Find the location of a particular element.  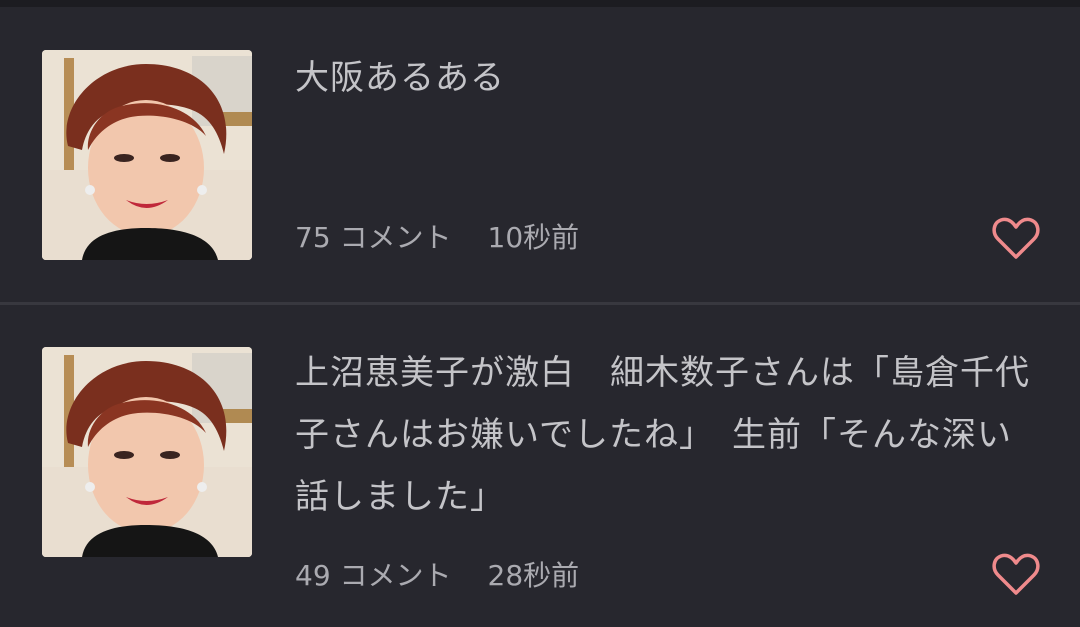

article-meta: 75 コメント 10秒前 is located at coordinates (437, 238).